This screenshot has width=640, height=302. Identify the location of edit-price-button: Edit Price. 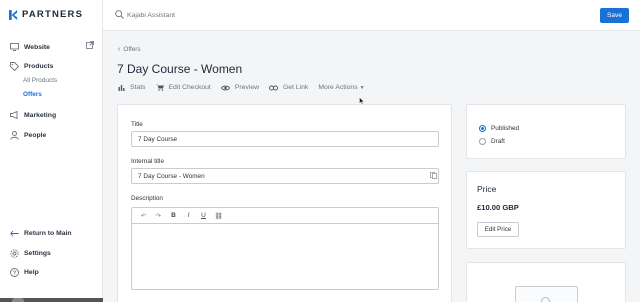
(498, 229).